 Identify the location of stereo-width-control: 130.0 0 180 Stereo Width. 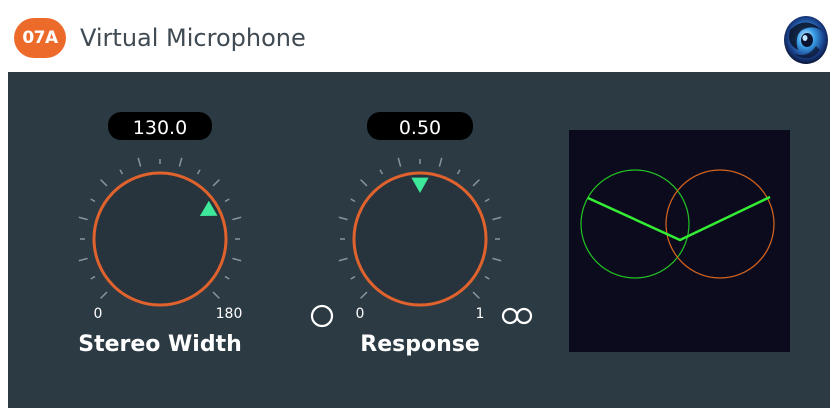
(160, 234).